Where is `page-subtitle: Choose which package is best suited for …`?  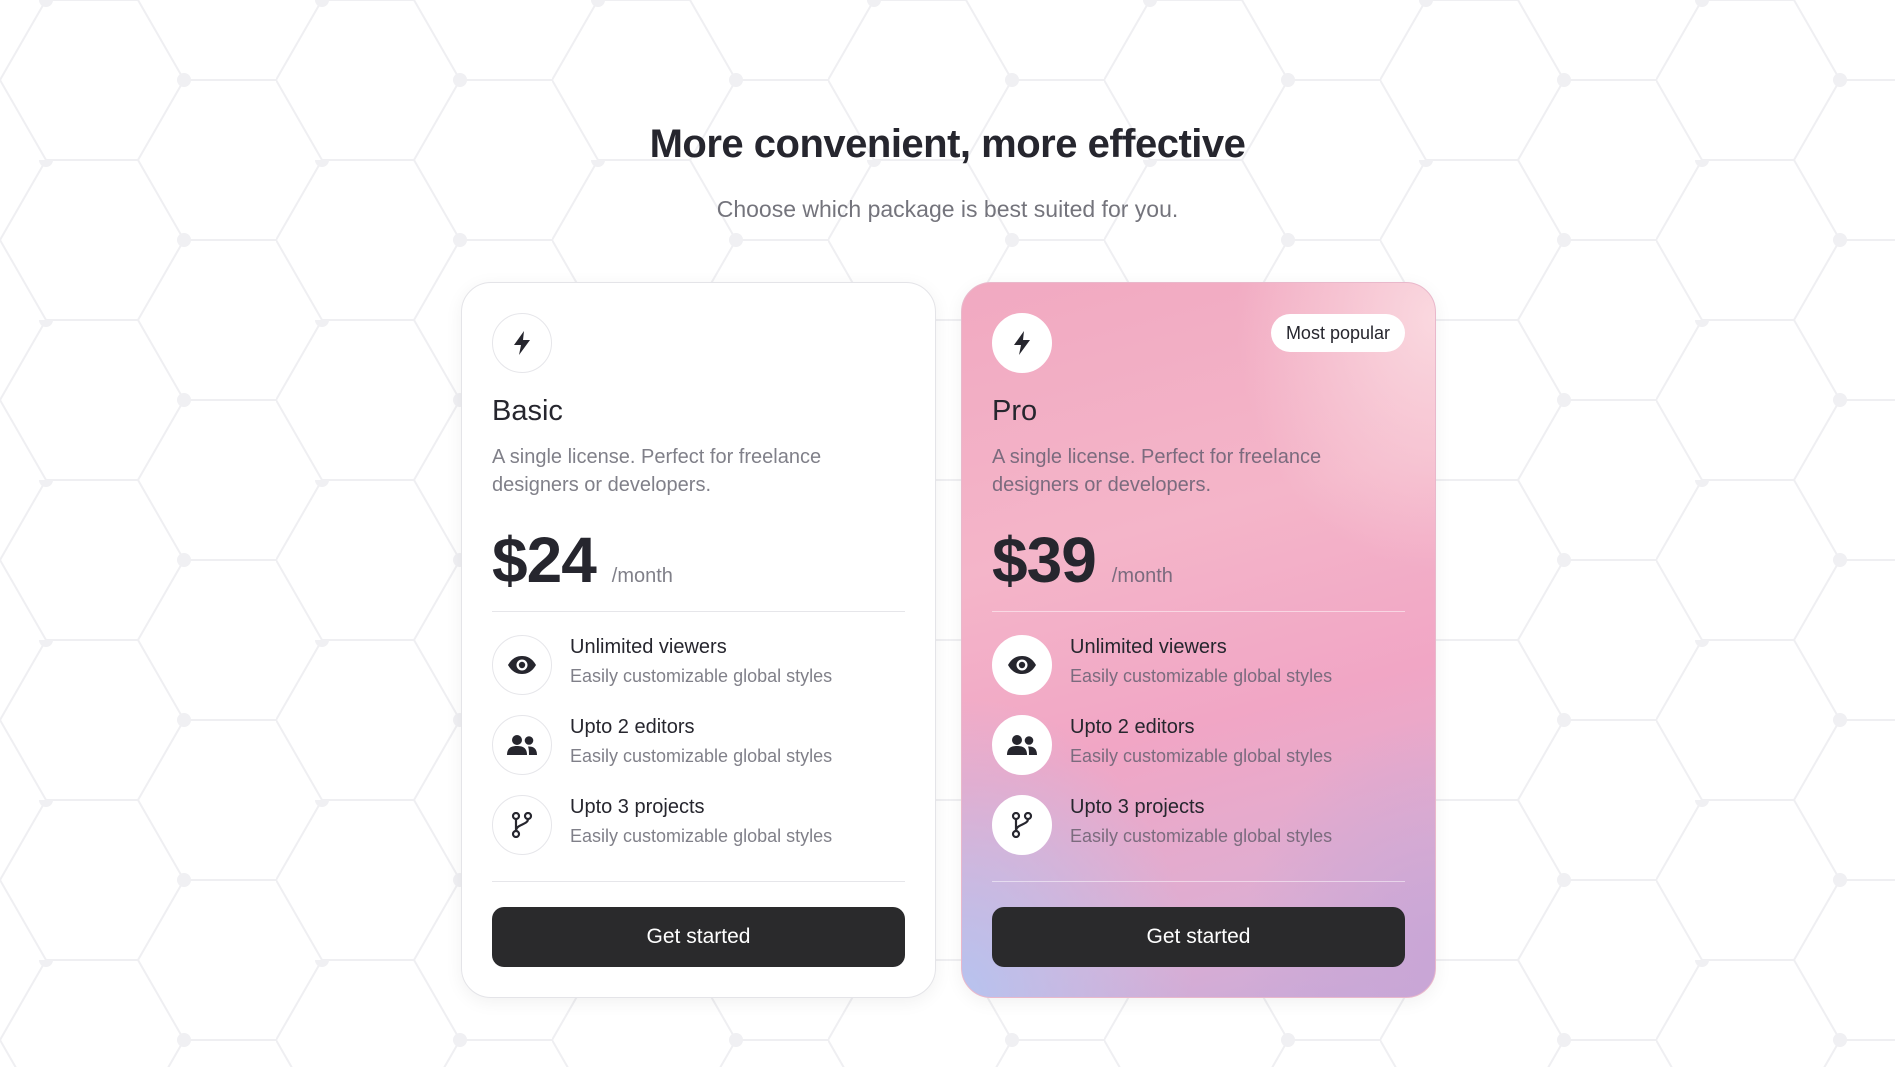
page-subtitle: Choose which package is best suited for … is located at coordinates (947, 209).